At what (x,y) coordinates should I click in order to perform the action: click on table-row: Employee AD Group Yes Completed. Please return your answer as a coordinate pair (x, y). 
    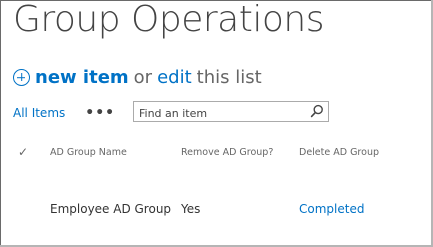
    Looking at the image, I should click on (216, 210).